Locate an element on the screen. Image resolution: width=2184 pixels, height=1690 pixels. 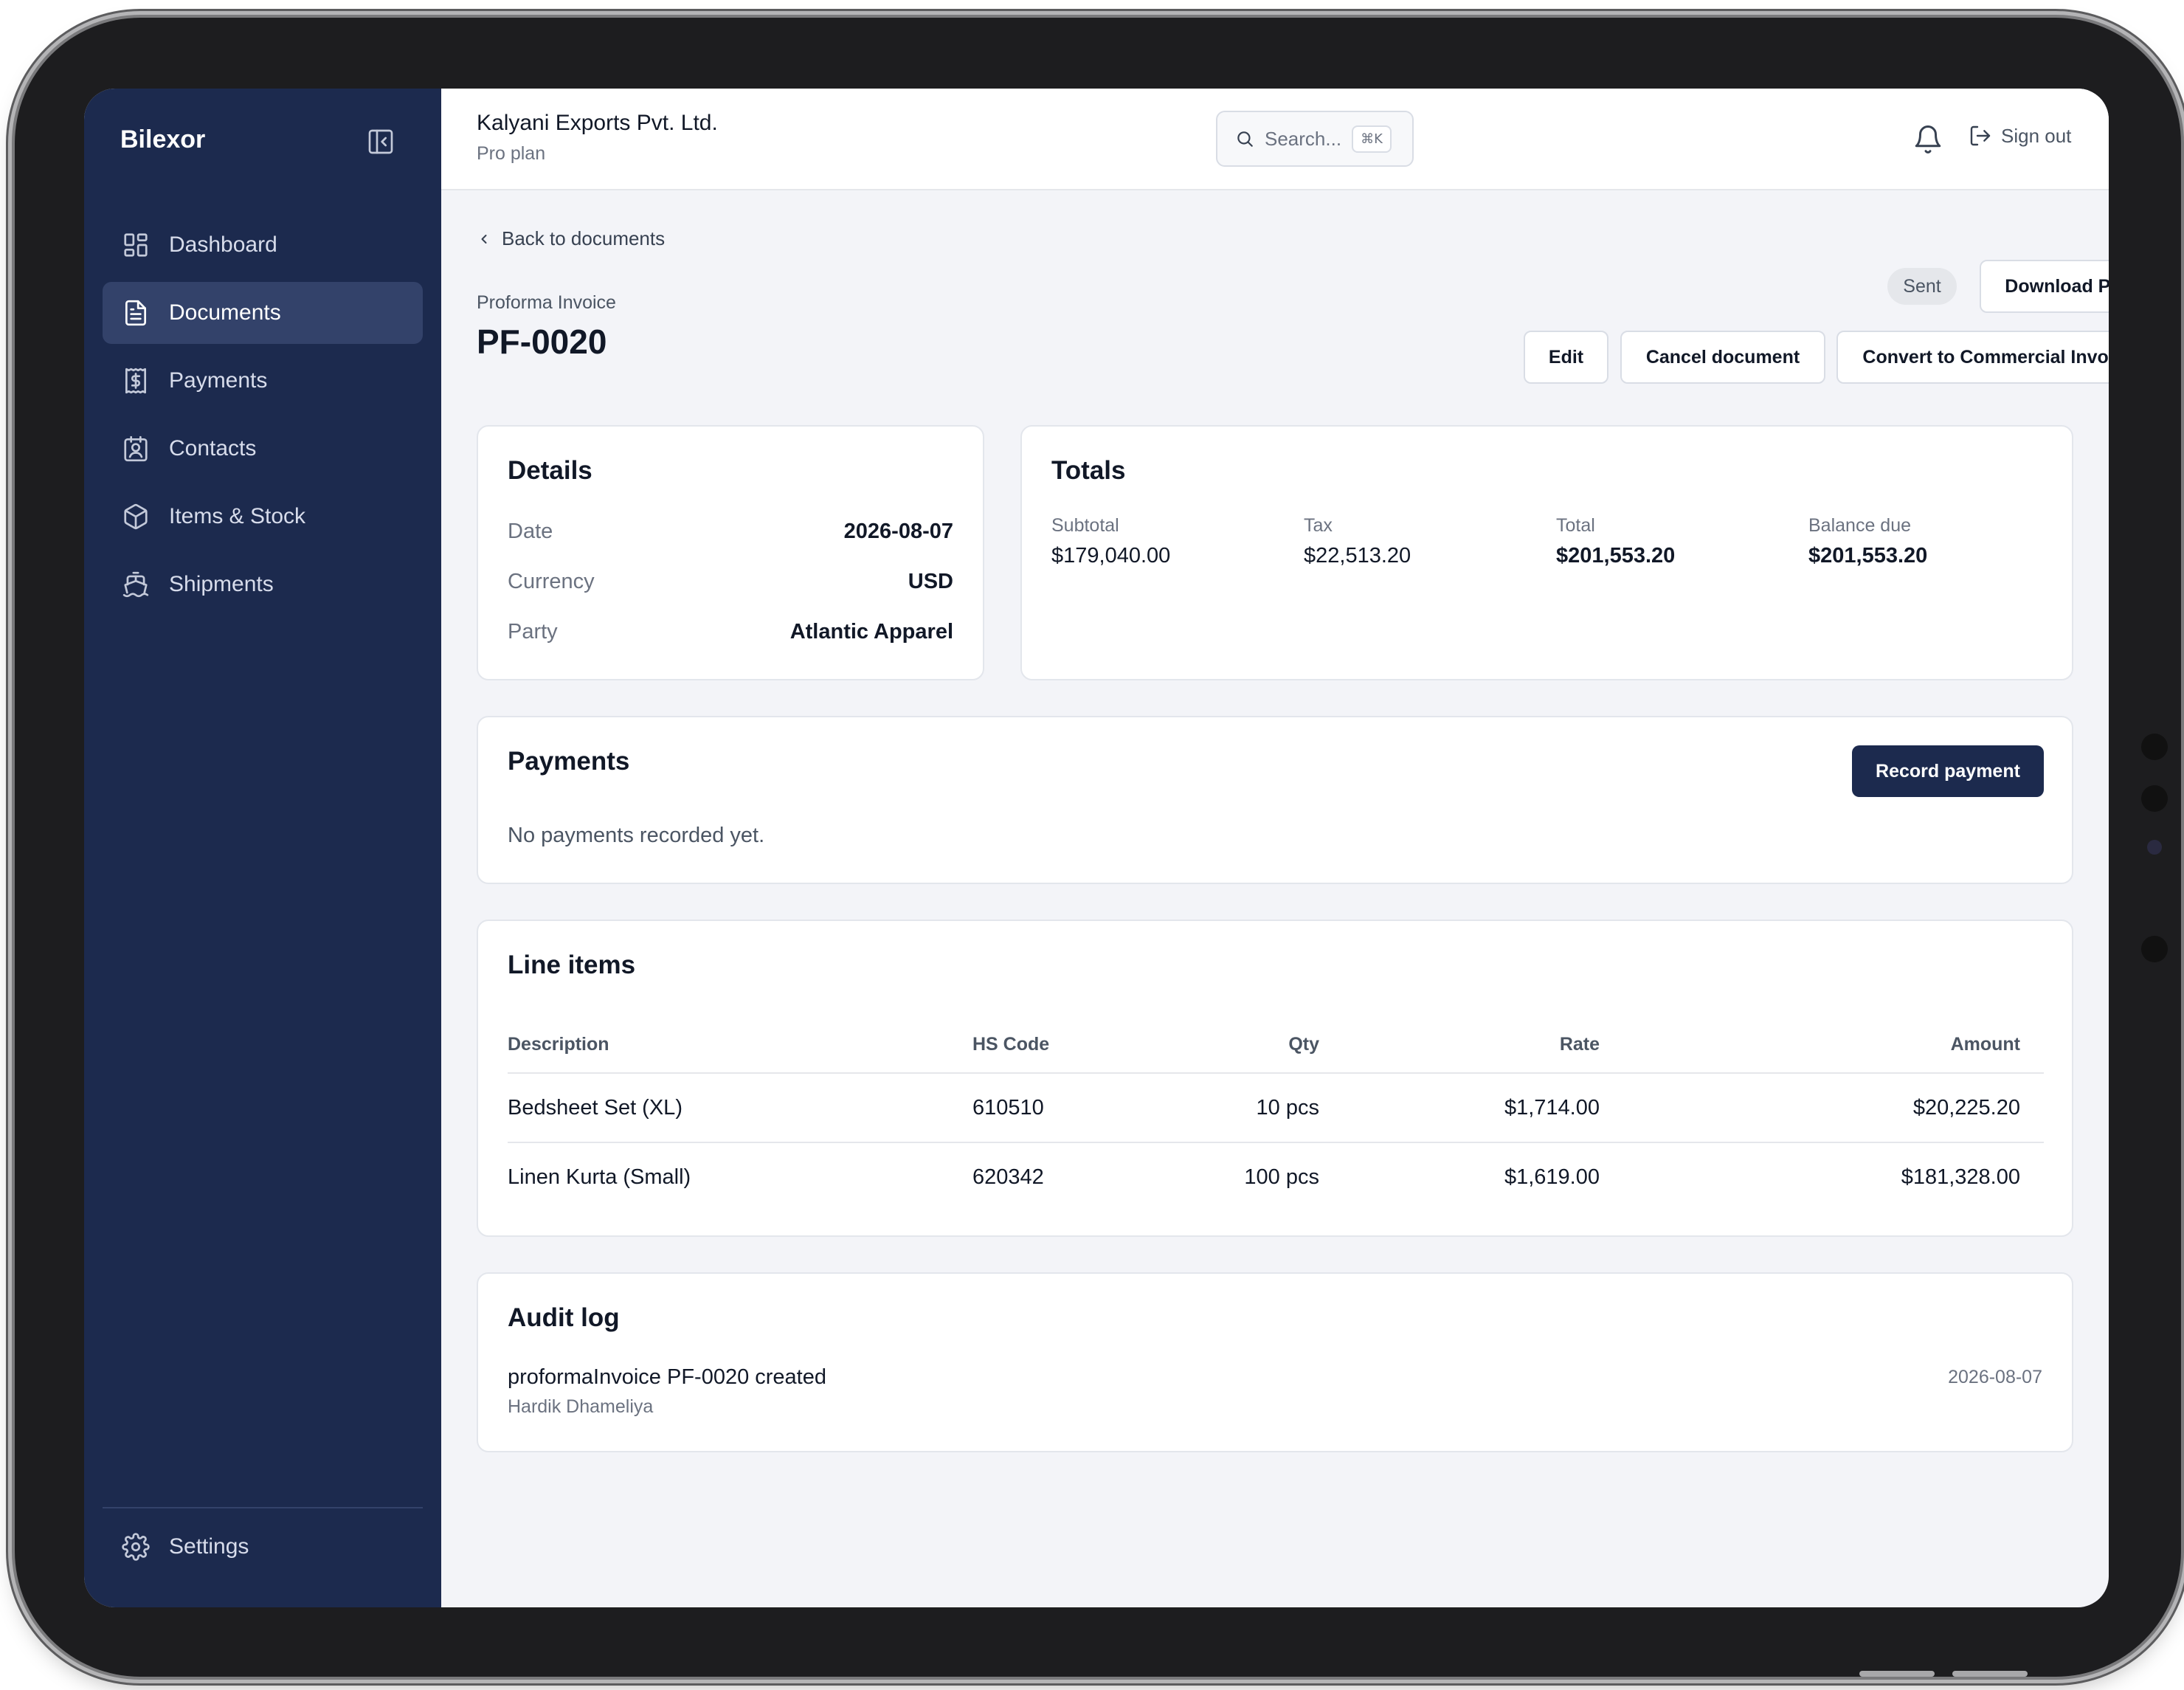
detail-value: Atlantic Apparel is located at coordinates (871, 632).